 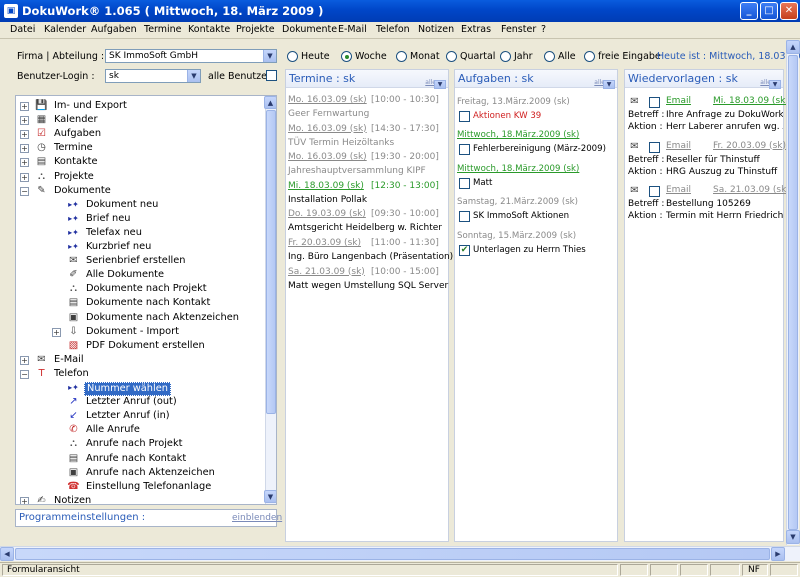 What do you see at coordinates (401, 56) in the screenshot?
I see `radio-monat` at bounding box center [401, 56].